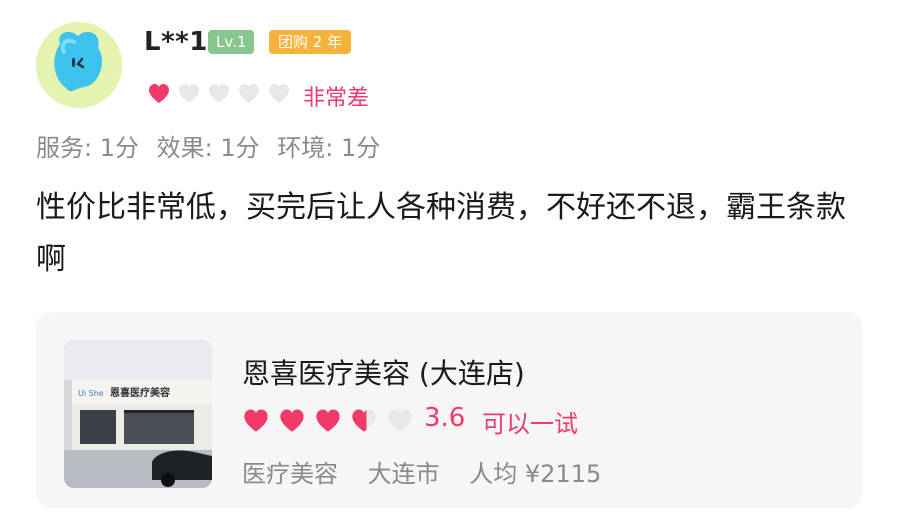 The width and height of the screenshot is (900, 528). I want to click on sign-text: 恩喜医疗美容, so click(140, 392).